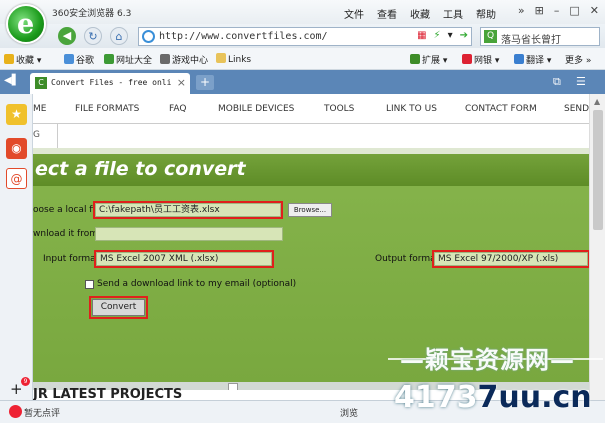 The width and height of the screenshot is (605, 423). I want to click on input-format-select: MS Excel 2007 XML (.xlsx) ▾, so click(184, 259).